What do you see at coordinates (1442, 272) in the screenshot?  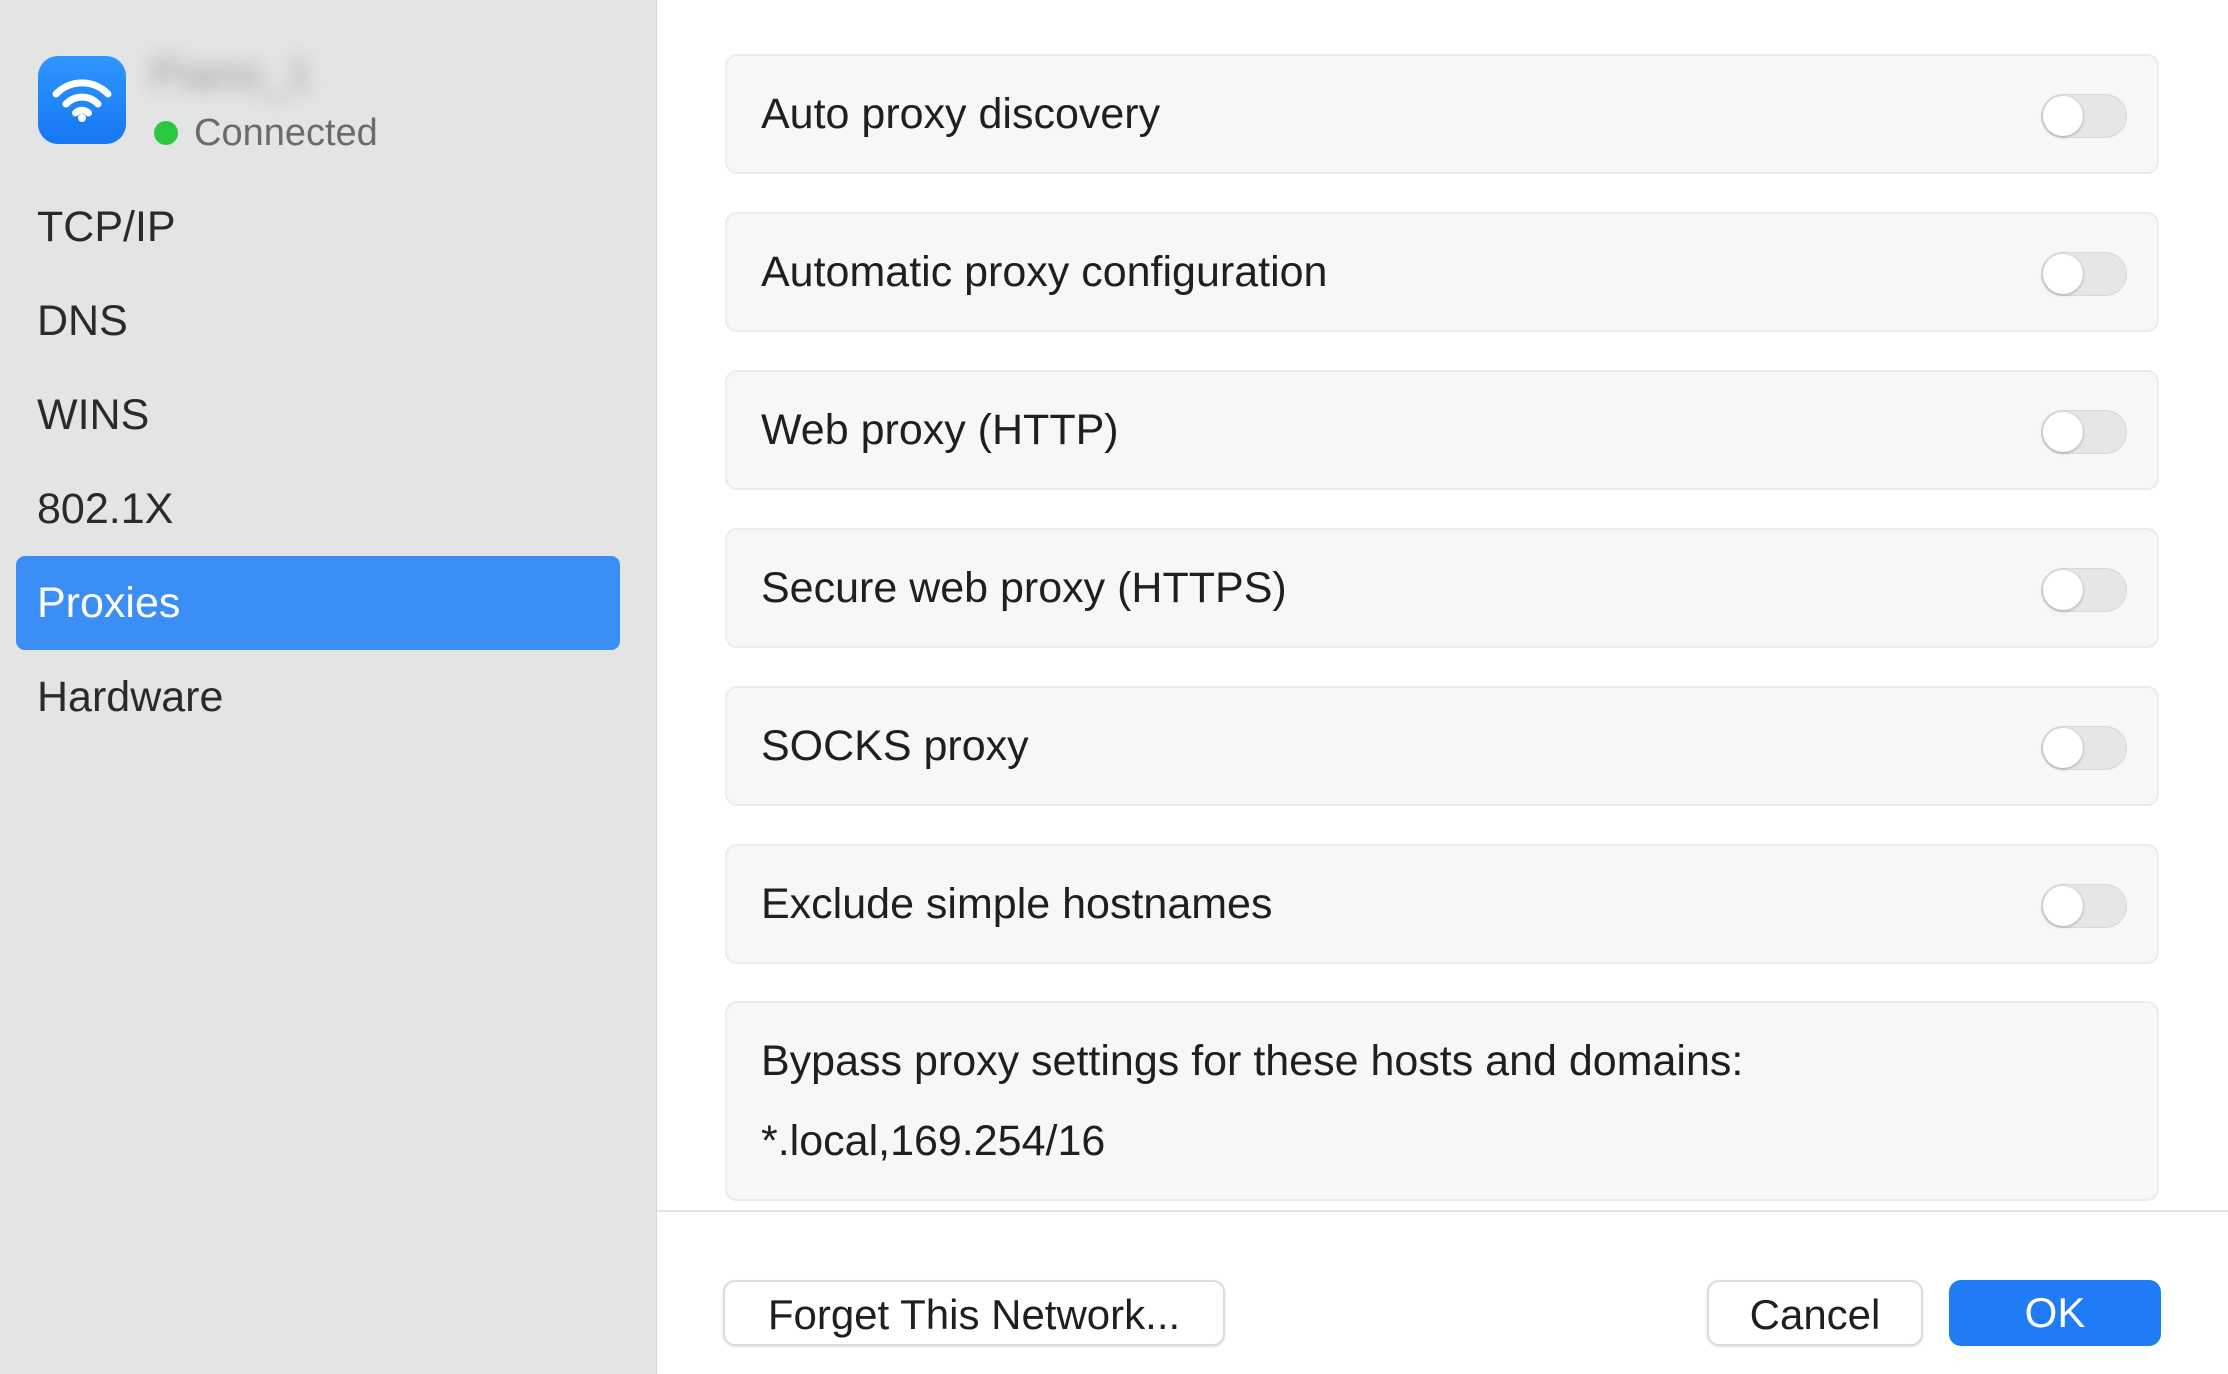 I see `proxy-option-row: Automatic proxy configuration` at bounding box center [1442, 272].